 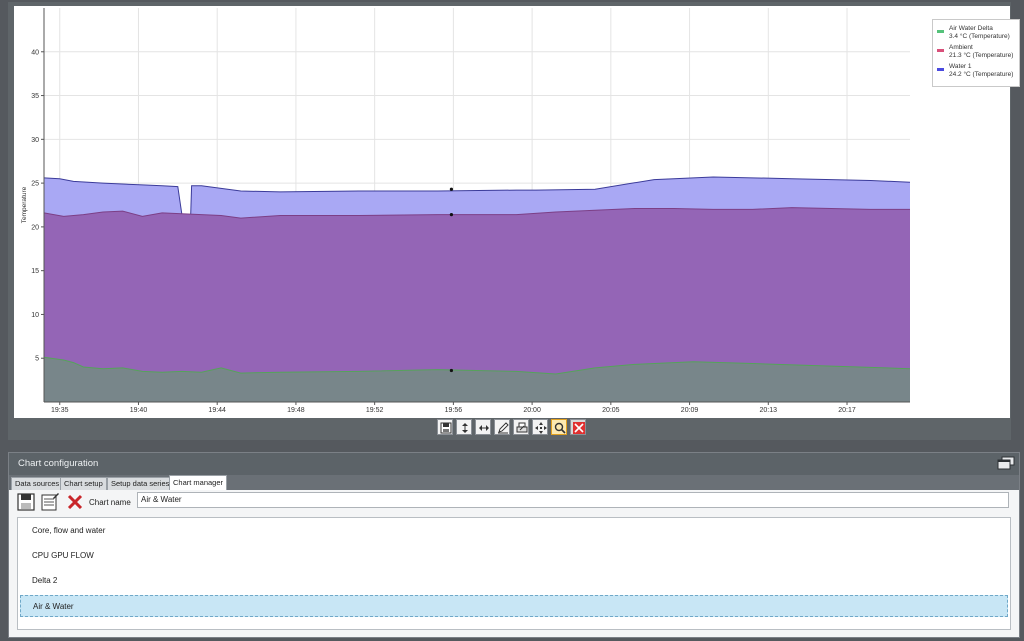 I want to click on legend-series-value: 24.2 °C (Temperature), so click(x=981, y=74).